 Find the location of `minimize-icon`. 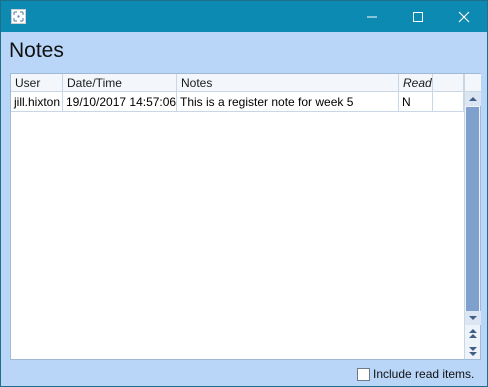

minimize-icon is located at coordinates (372, 16).